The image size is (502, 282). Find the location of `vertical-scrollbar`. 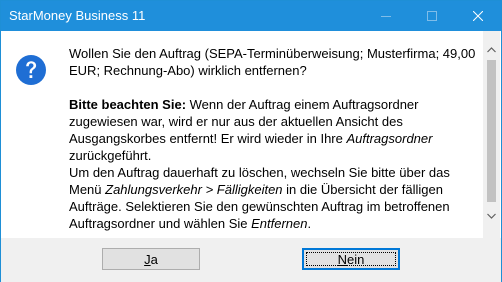

vertical-scrollbar is located at coordinates (491, 134).